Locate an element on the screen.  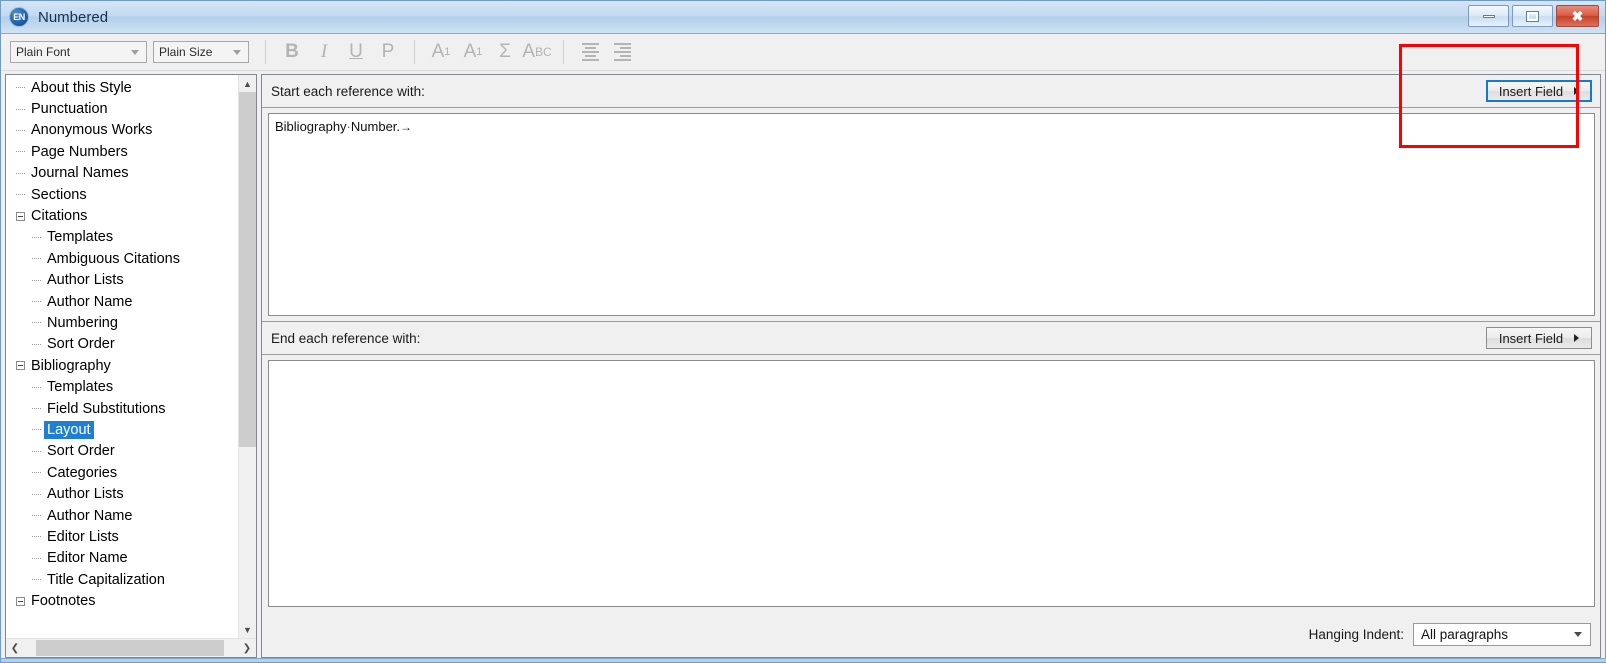
window-bottom-strip is located at coordinates (803, 660).